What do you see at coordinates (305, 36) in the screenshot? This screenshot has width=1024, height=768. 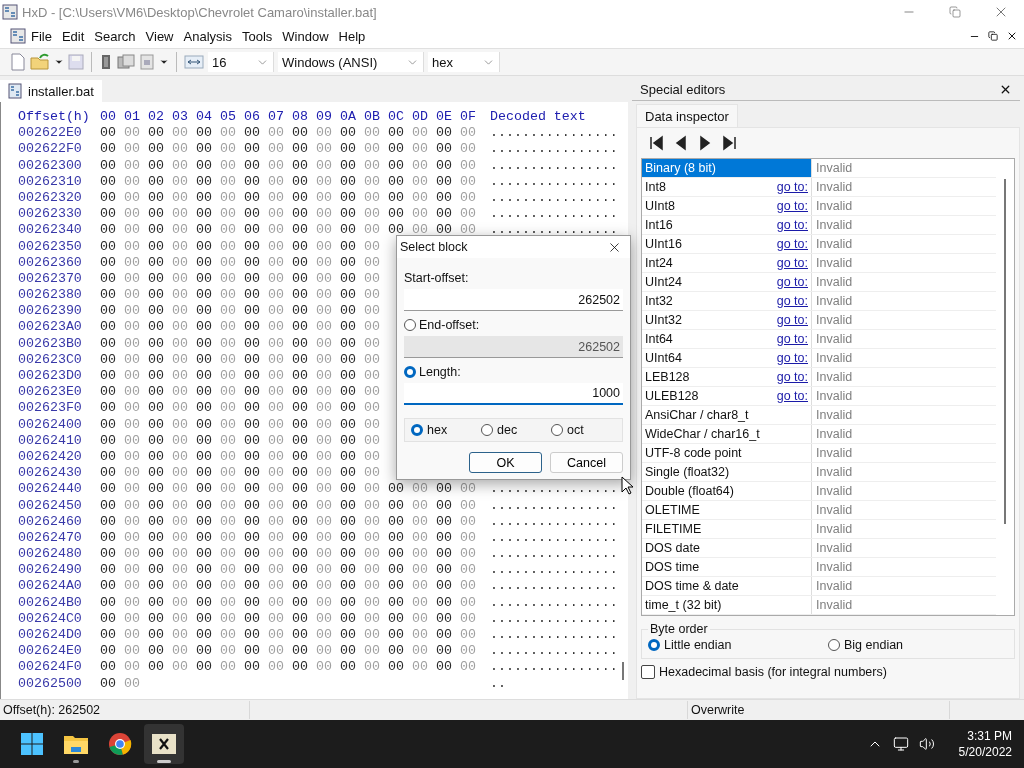 I see `menu-item: Window` at bounding box center [305, 36].